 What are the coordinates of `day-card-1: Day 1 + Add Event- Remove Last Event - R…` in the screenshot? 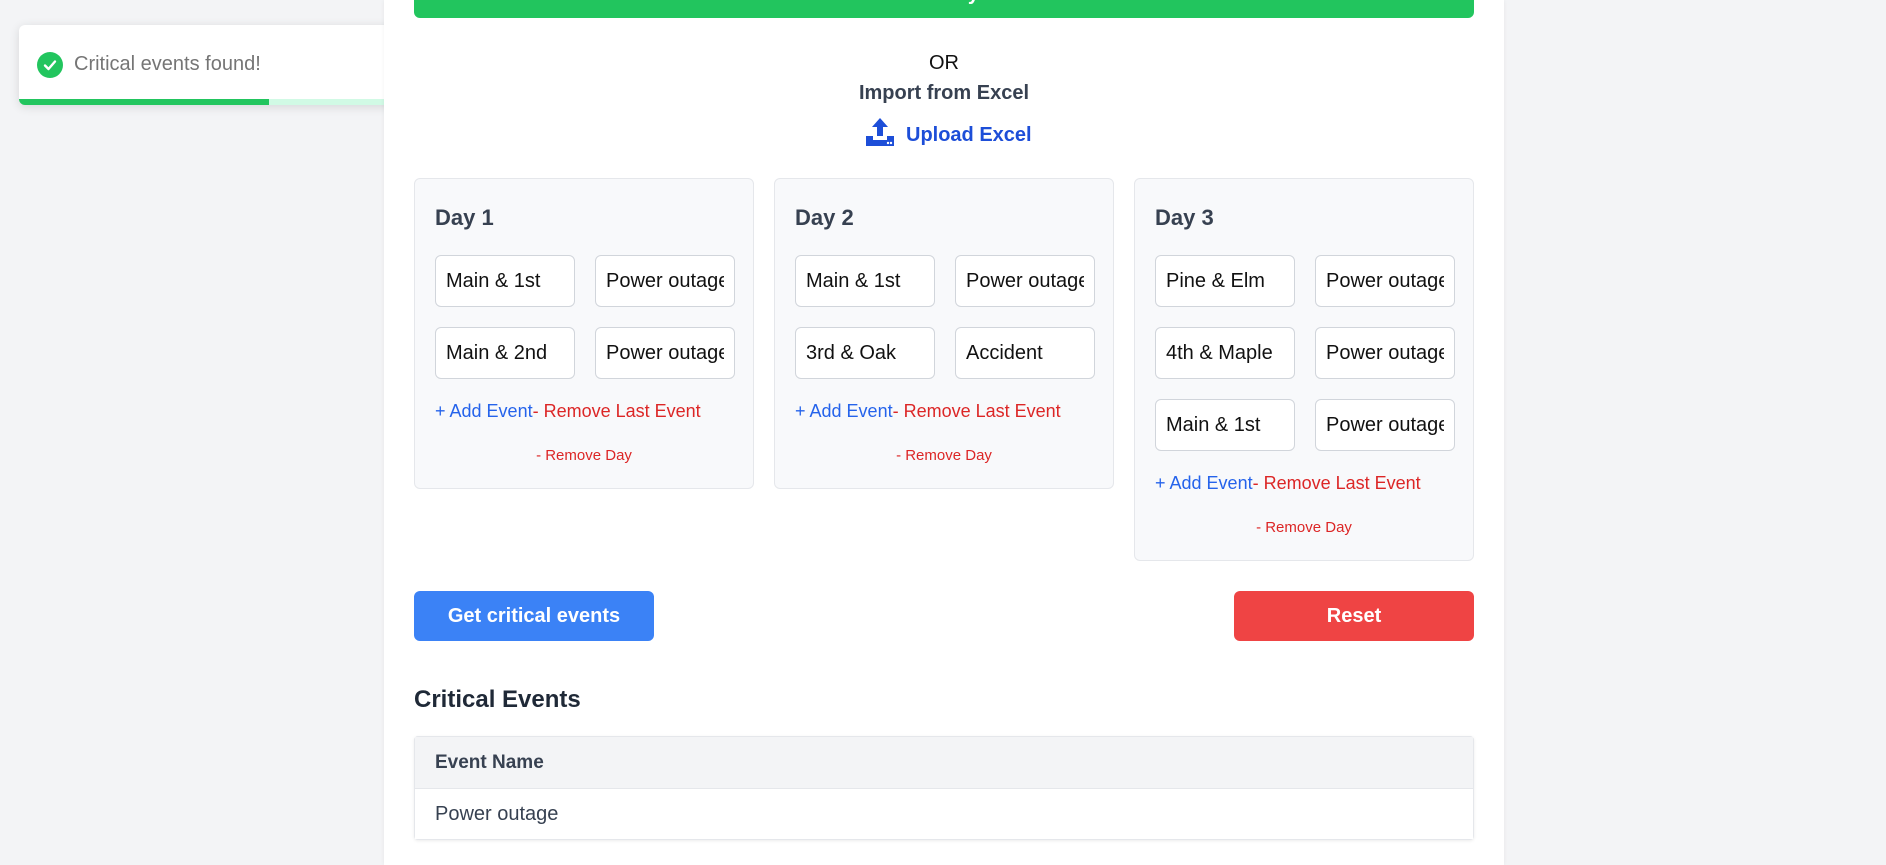 It's located at (584, 333).